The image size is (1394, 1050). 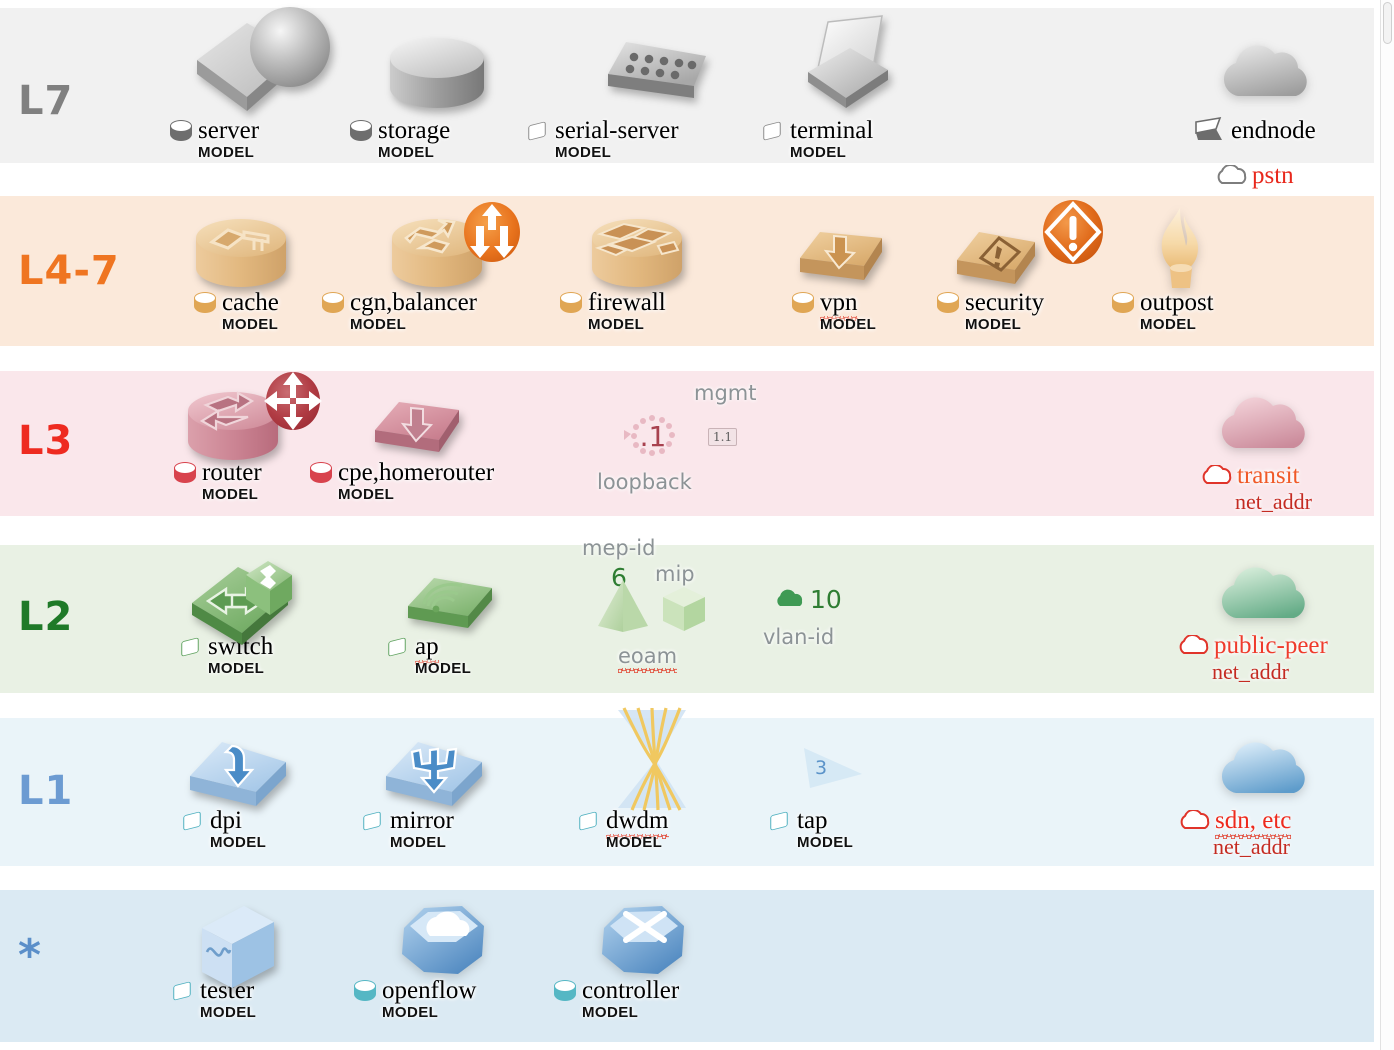 What do you see at coordinates (847, 65) in the screenshot?
I see `terminal-icon` at bounding box center [847, 65].